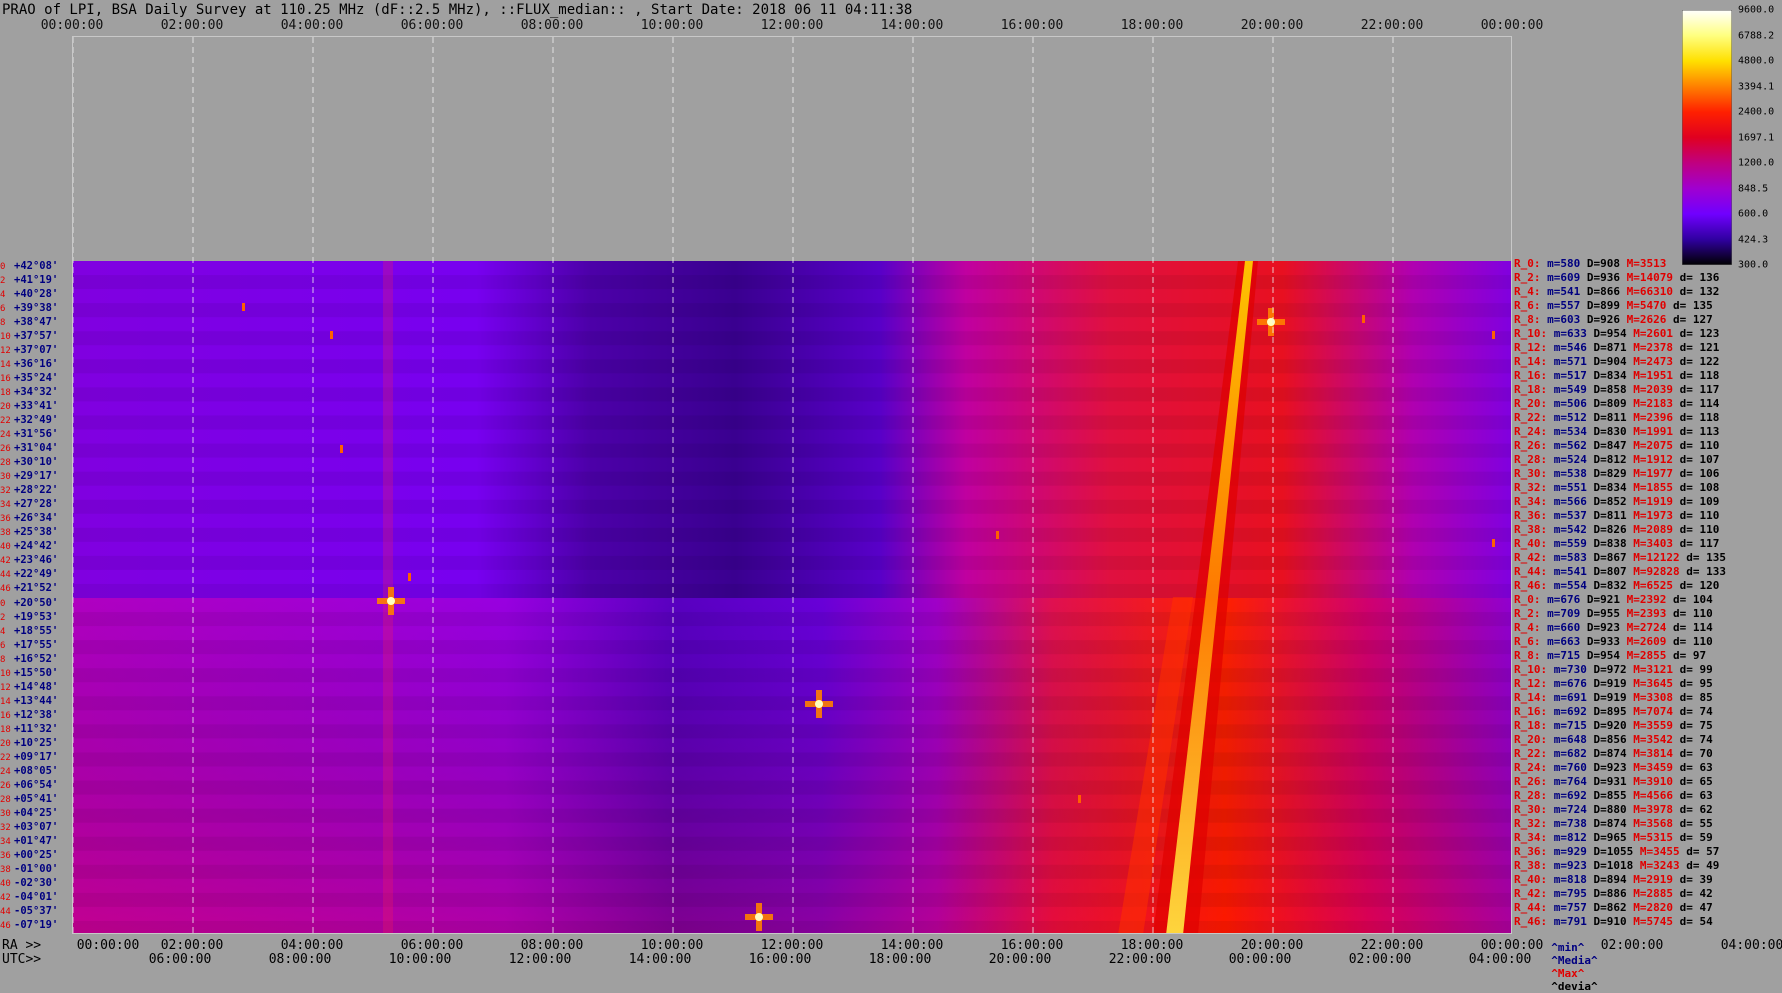 Image resolution: width=1782 pixels, height=993 pixels. What do you see at coordinates (36, 644) in the screenshot?
I see `row-declination: +17°55'` at bounding box center [36, 644].